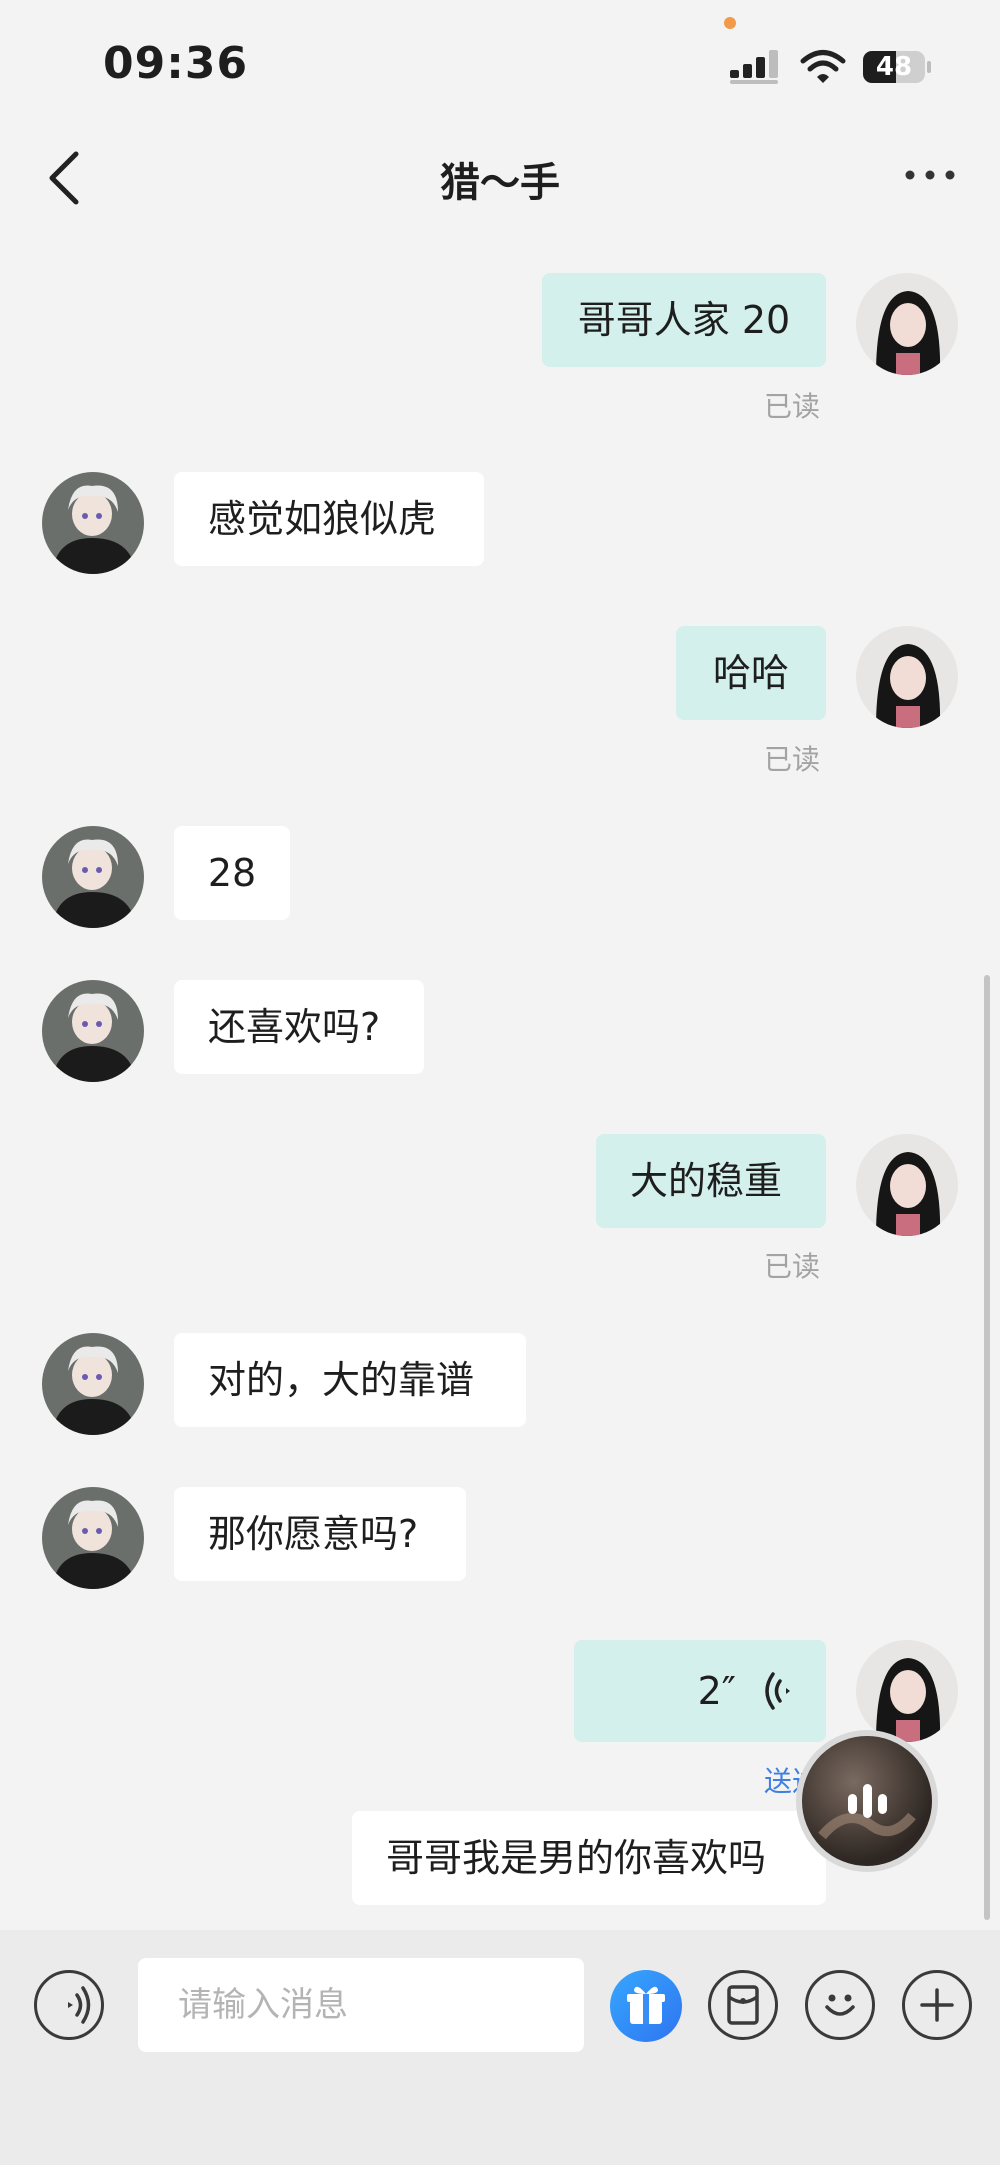  I want to click on message-bubble-other: 28, so click(232, 873).